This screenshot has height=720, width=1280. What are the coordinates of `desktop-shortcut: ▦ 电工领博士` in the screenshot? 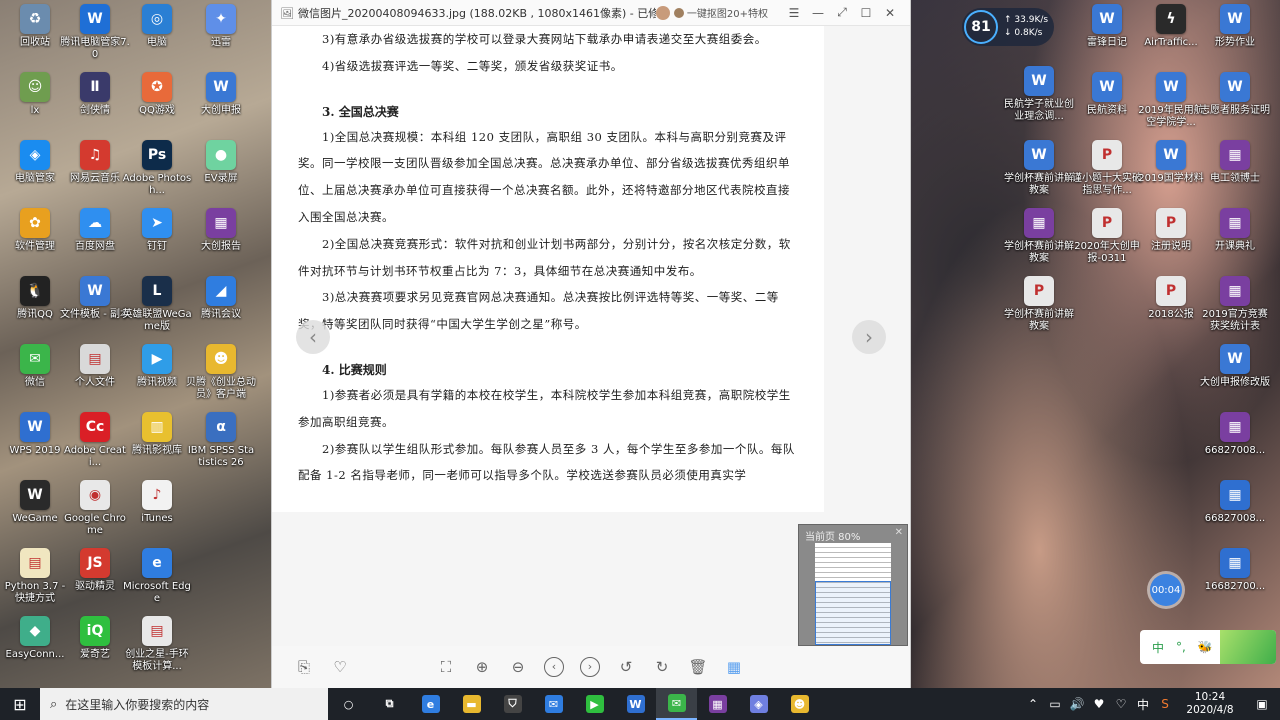 It's located at (1235, 162).